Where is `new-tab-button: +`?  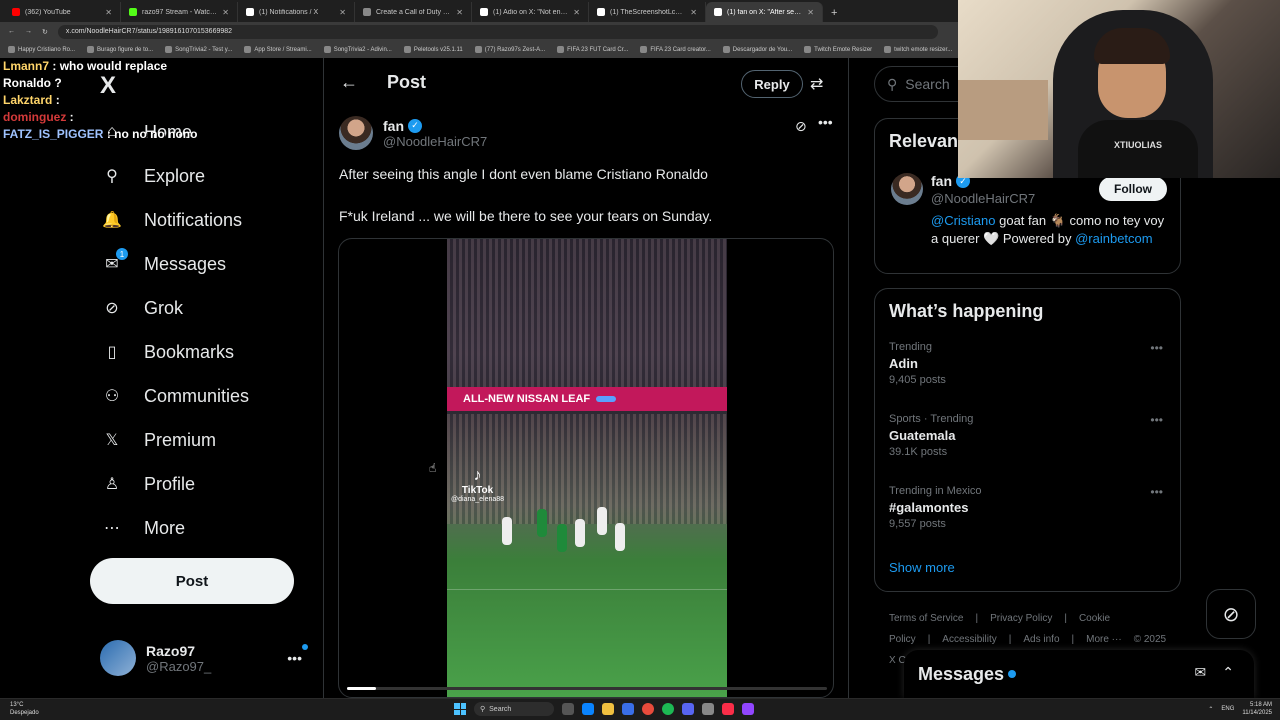
new-tab-button: + is located at coordinates (834, 14).